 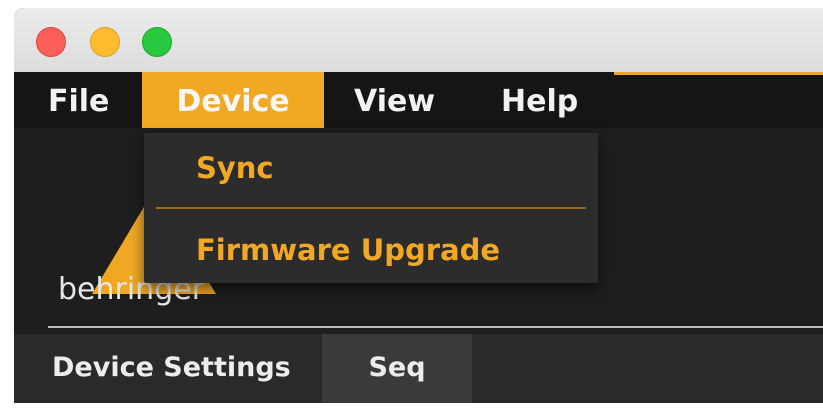 I want to click on menu-help: Help, so click(x=539, y=100).